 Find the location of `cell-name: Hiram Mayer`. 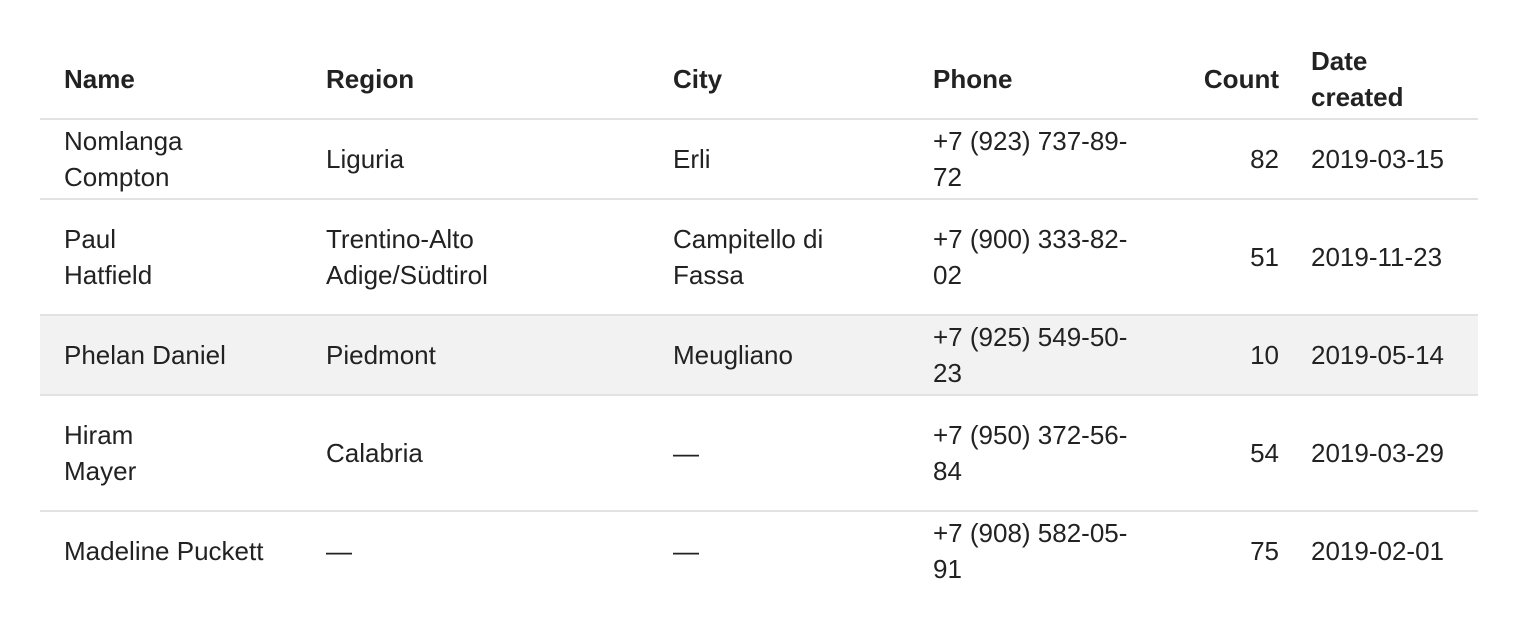

cell-name: Hiram Mayer is located at coordinates (175, 453).